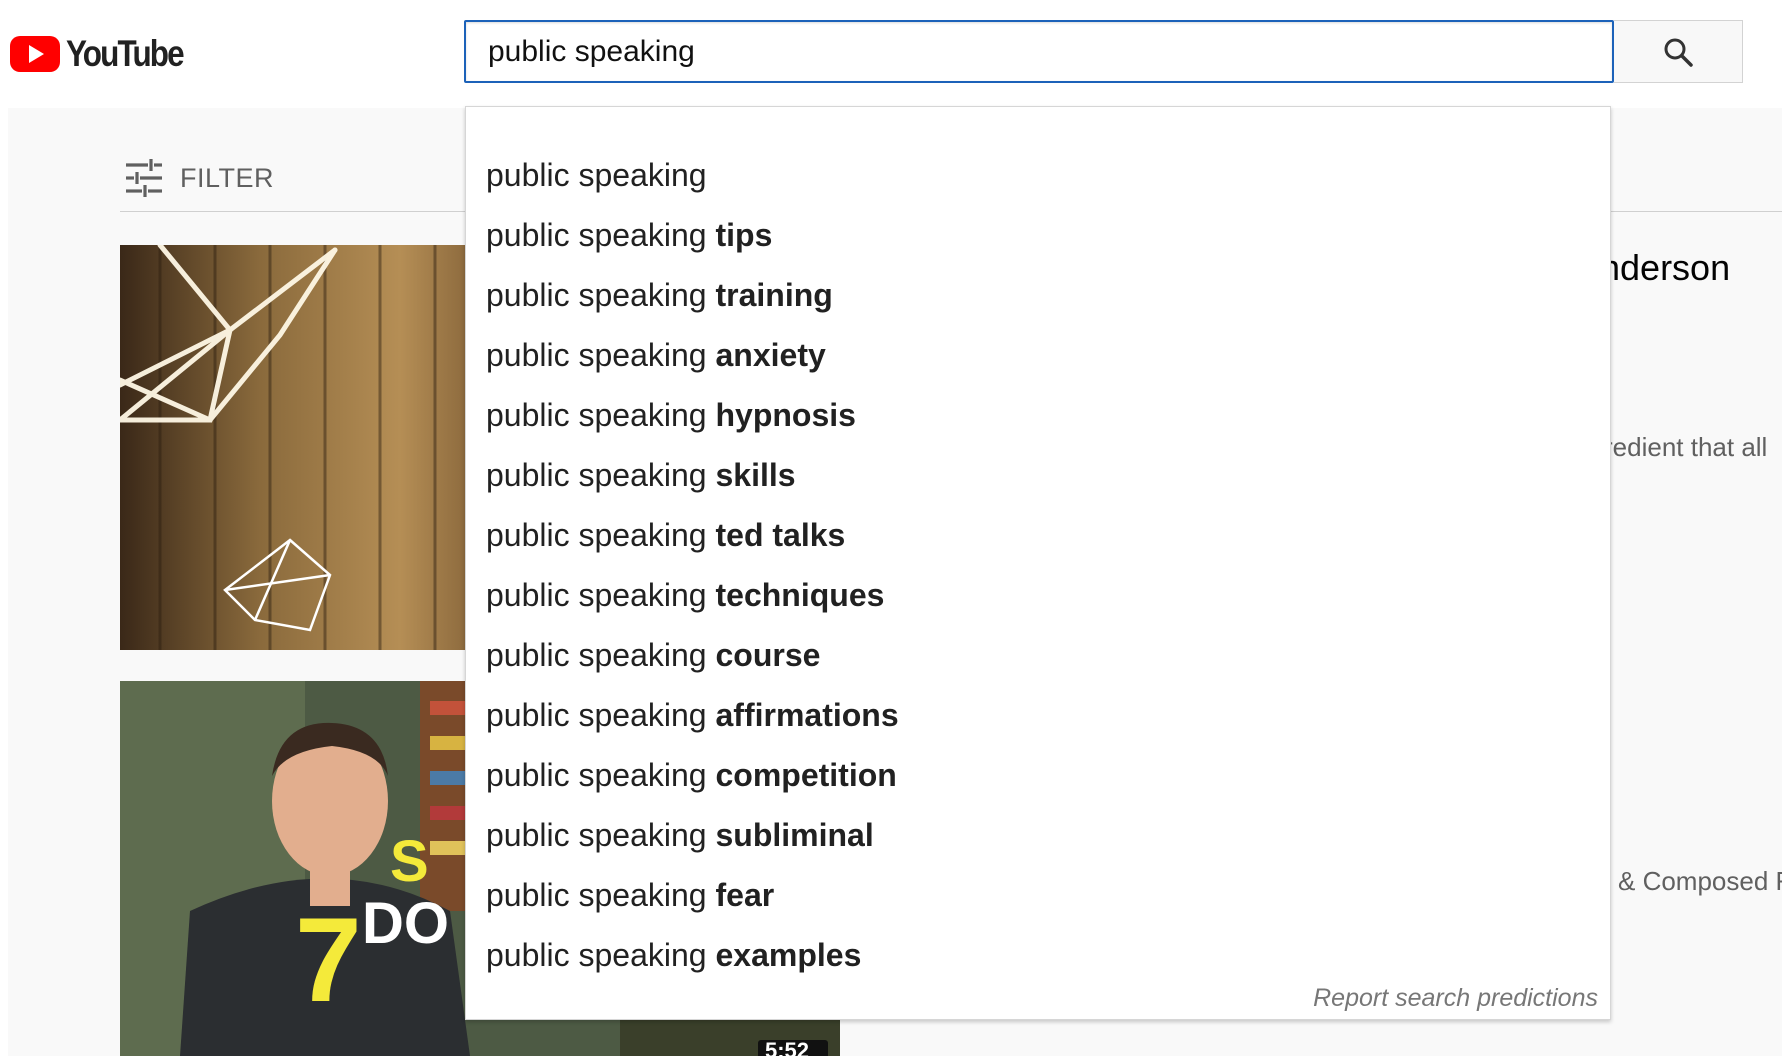 Image resolution: width=1782 pixels, height=1056 pixels. I want to click on suggestion-completion: competition, so click(806, 775).